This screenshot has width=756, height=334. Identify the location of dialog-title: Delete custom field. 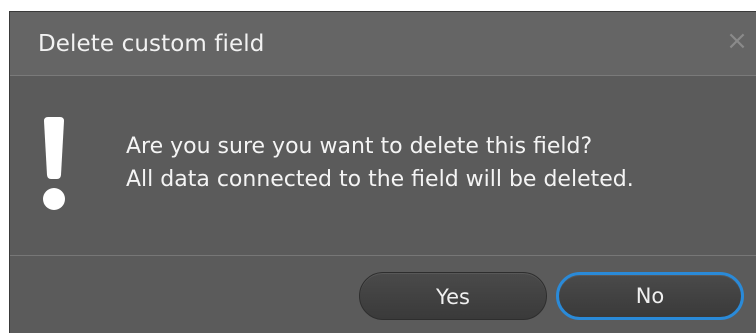
(151, 44).